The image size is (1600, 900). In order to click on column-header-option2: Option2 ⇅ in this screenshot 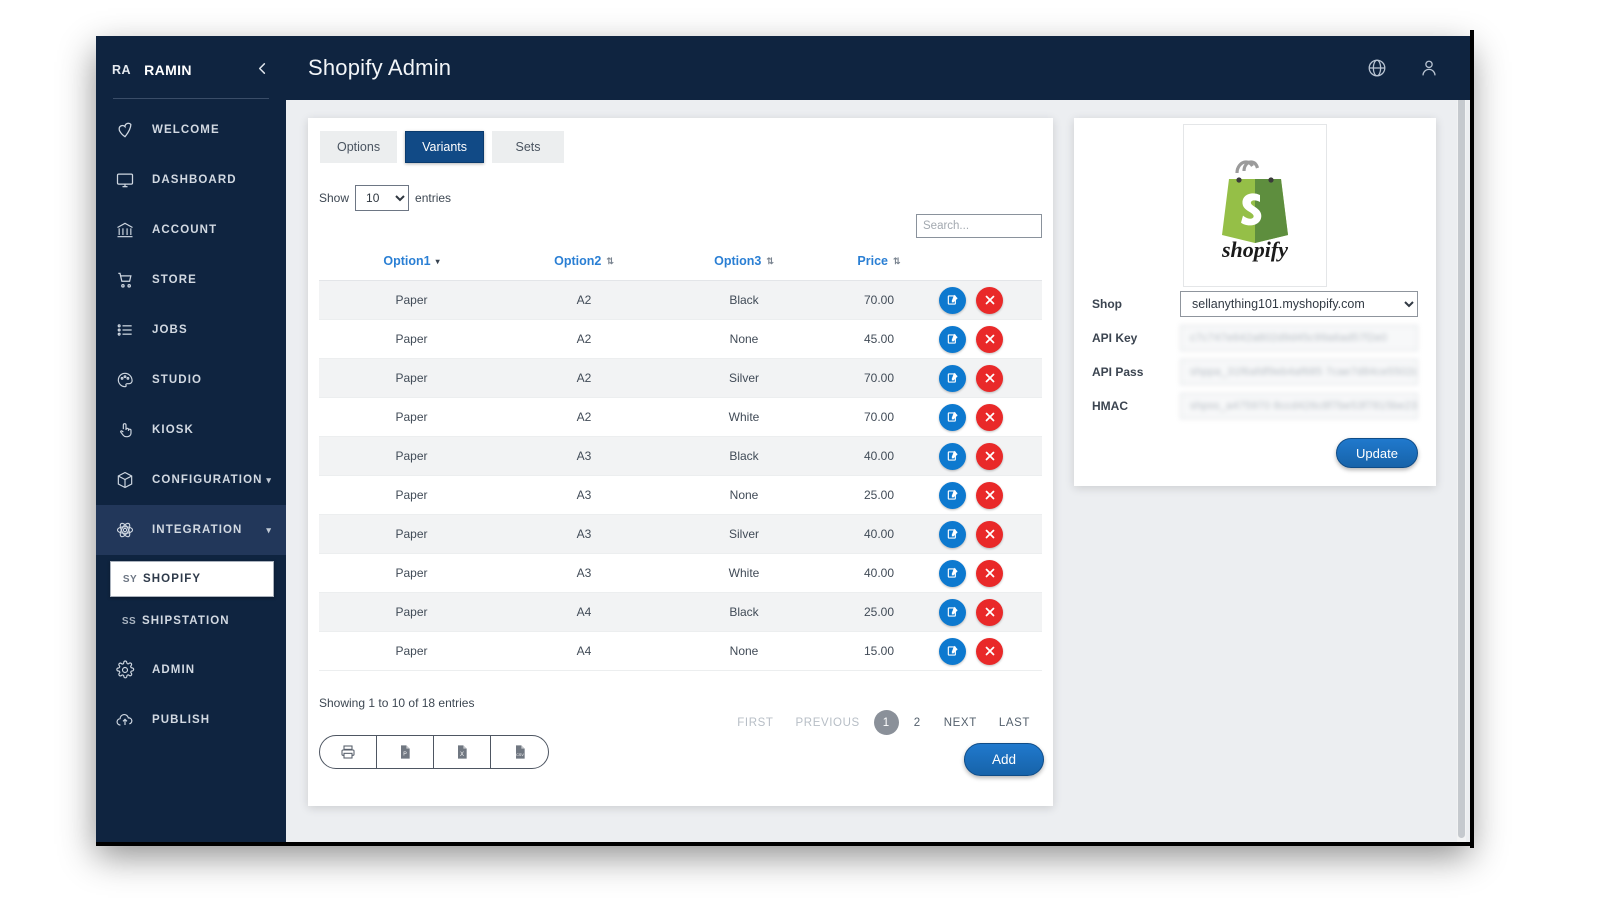, I will do `click(584, 264)`.